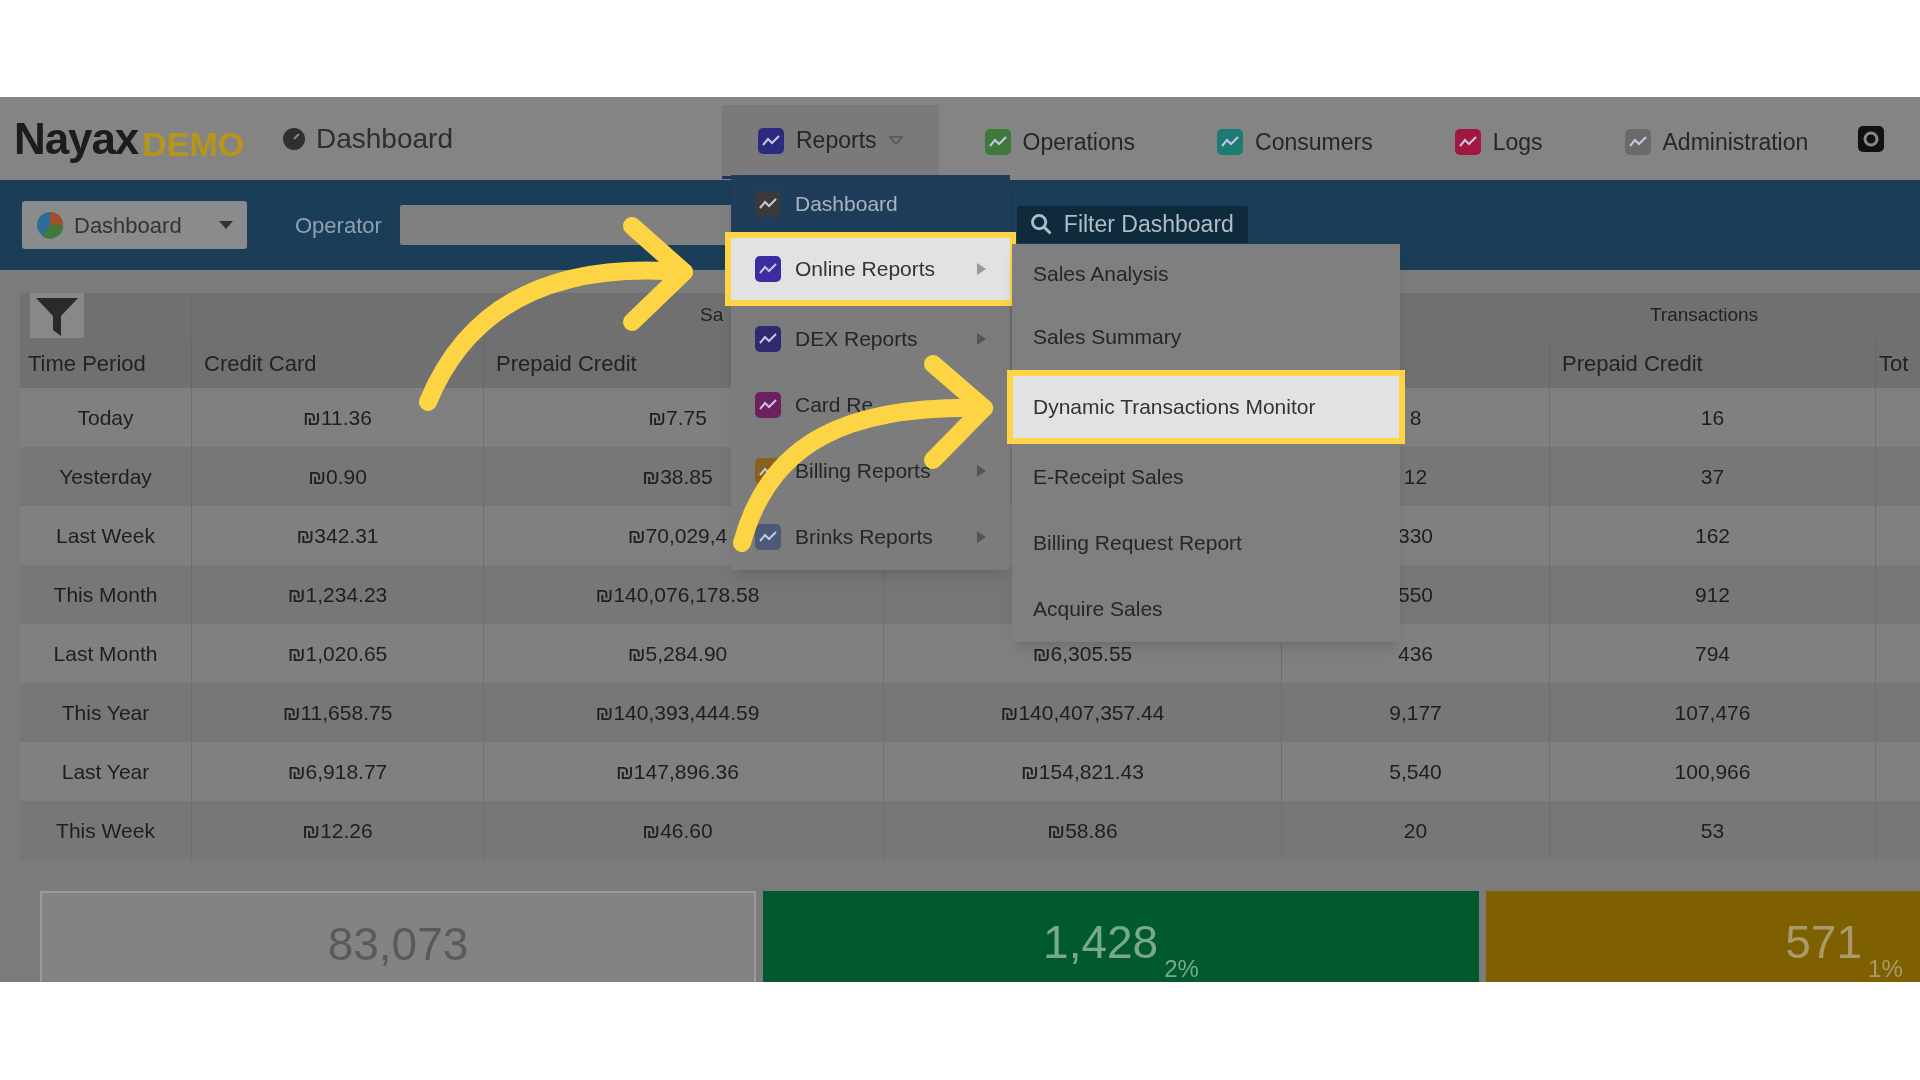  Describe the element at coordinates (105, 476) in the screenshot. I see `table-cell-text: Yesterday` at that location.